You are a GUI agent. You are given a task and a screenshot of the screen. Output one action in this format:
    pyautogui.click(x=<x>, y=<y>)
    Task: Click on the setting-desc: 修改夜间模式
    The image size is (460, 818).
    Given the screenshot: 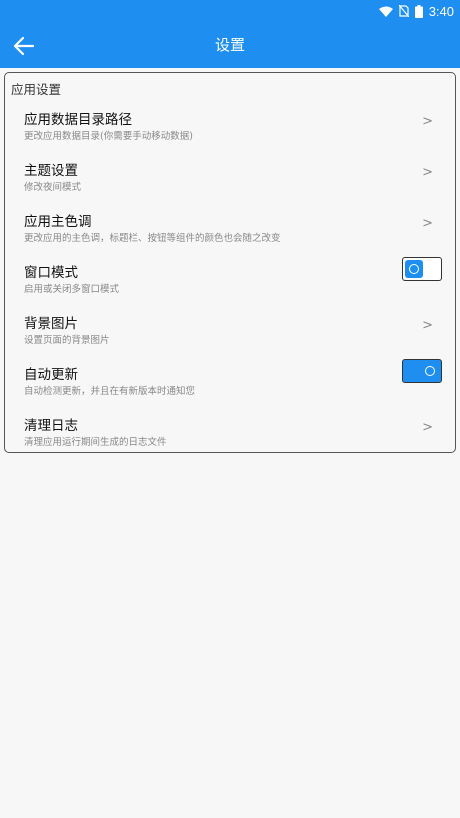 What is the action you would take?
    pyautogui.click(x=53, y=187)
    